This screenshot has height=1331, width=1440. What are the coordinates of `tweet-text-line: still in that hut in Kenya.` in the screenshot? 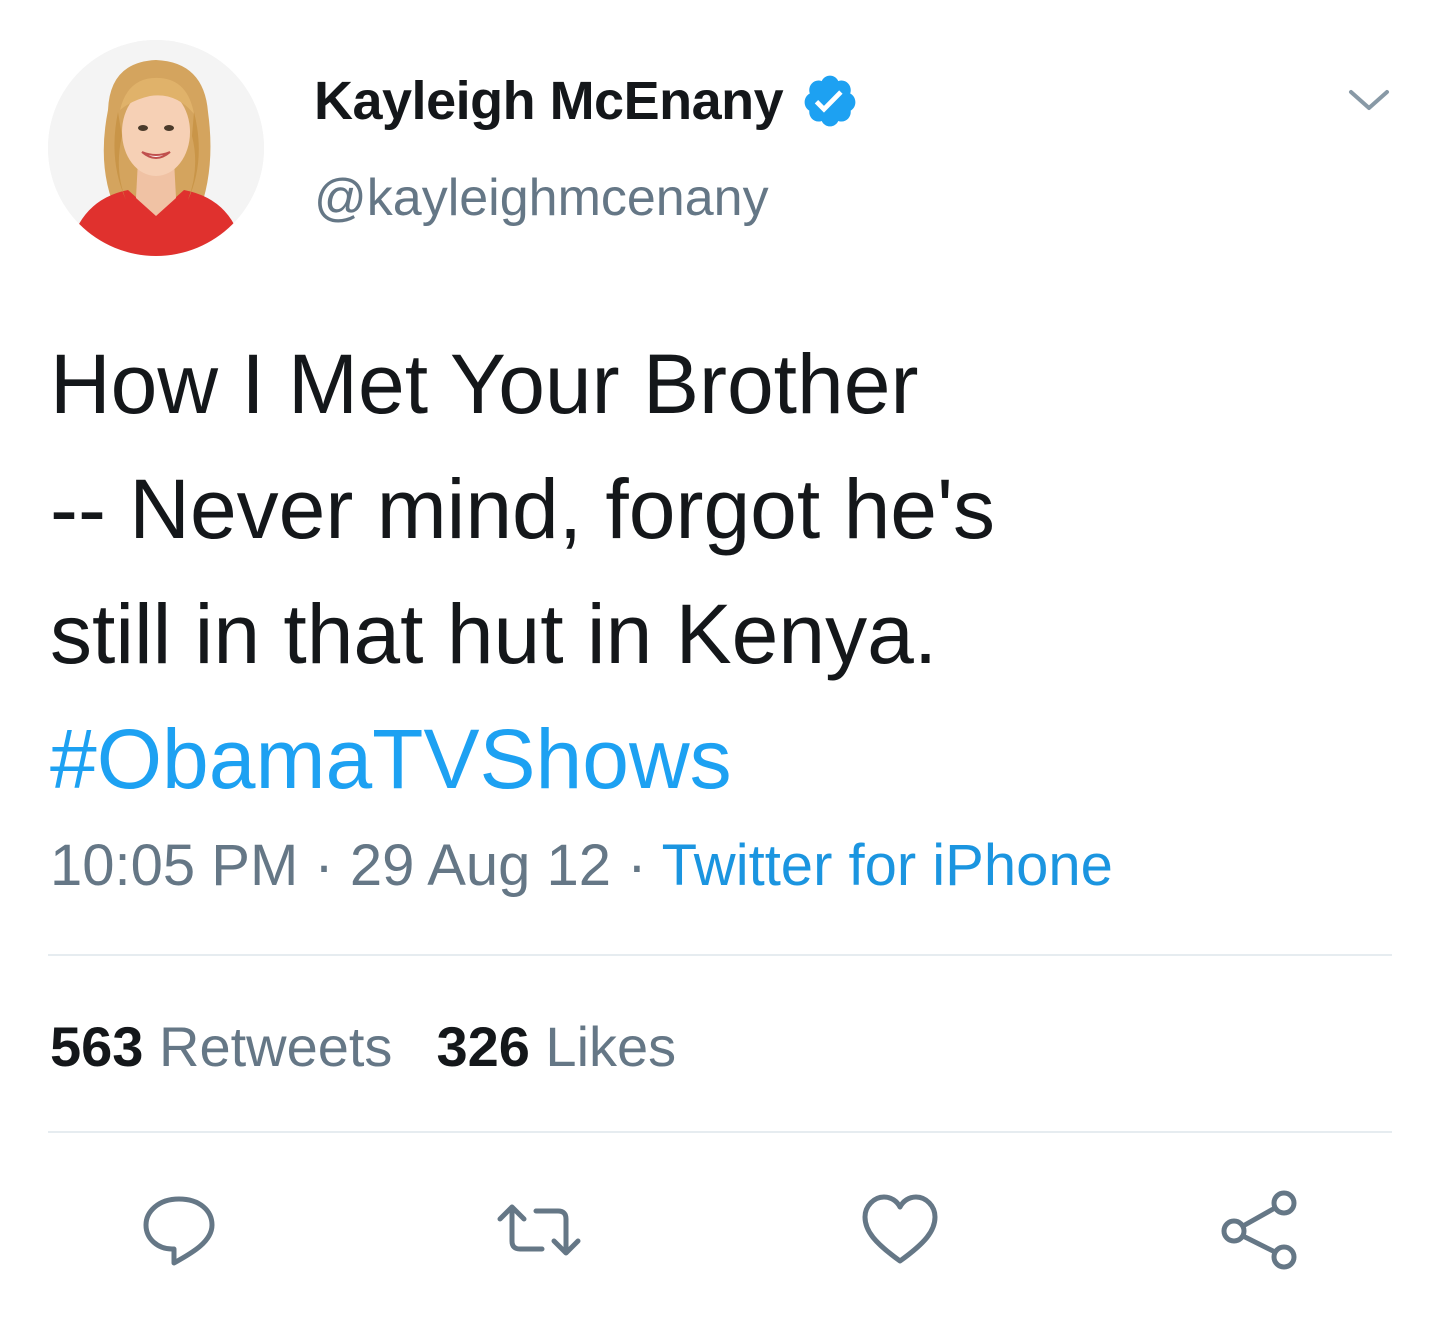 It's located at (494, 634).